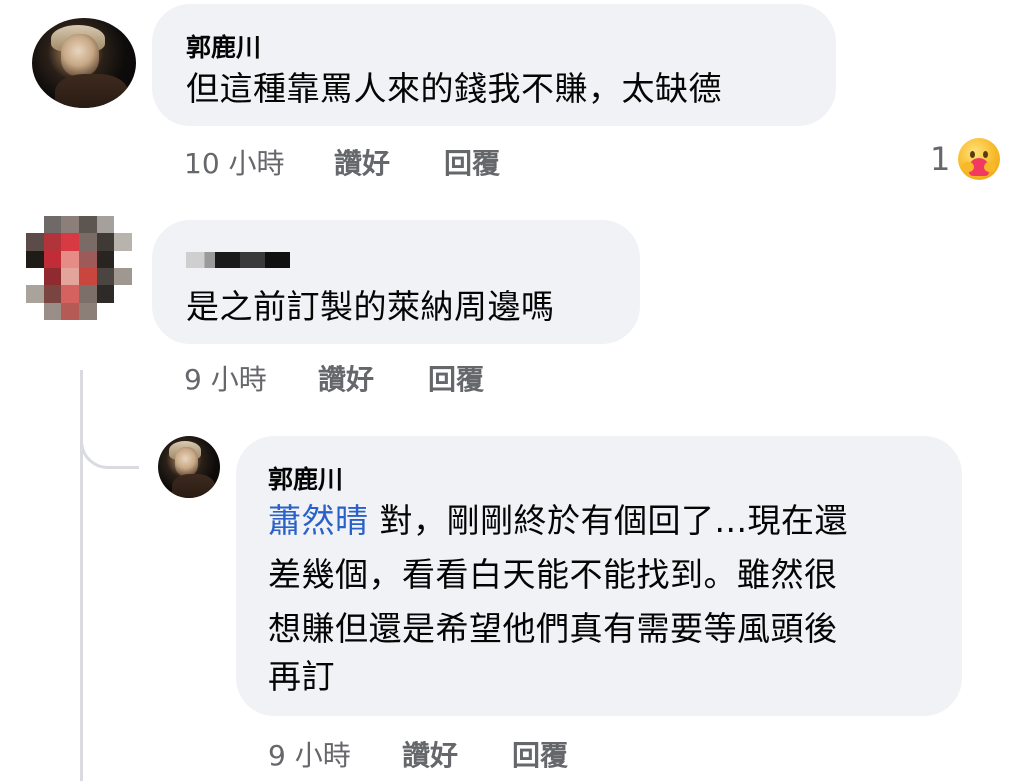 This screenshot has height=781, width=1024. What do you see at coordinates (608, 520) in the screenshot?
I see `comment-text-line: 對，剛剛終於有個回了...現在還` at bounding box center [608, 520].